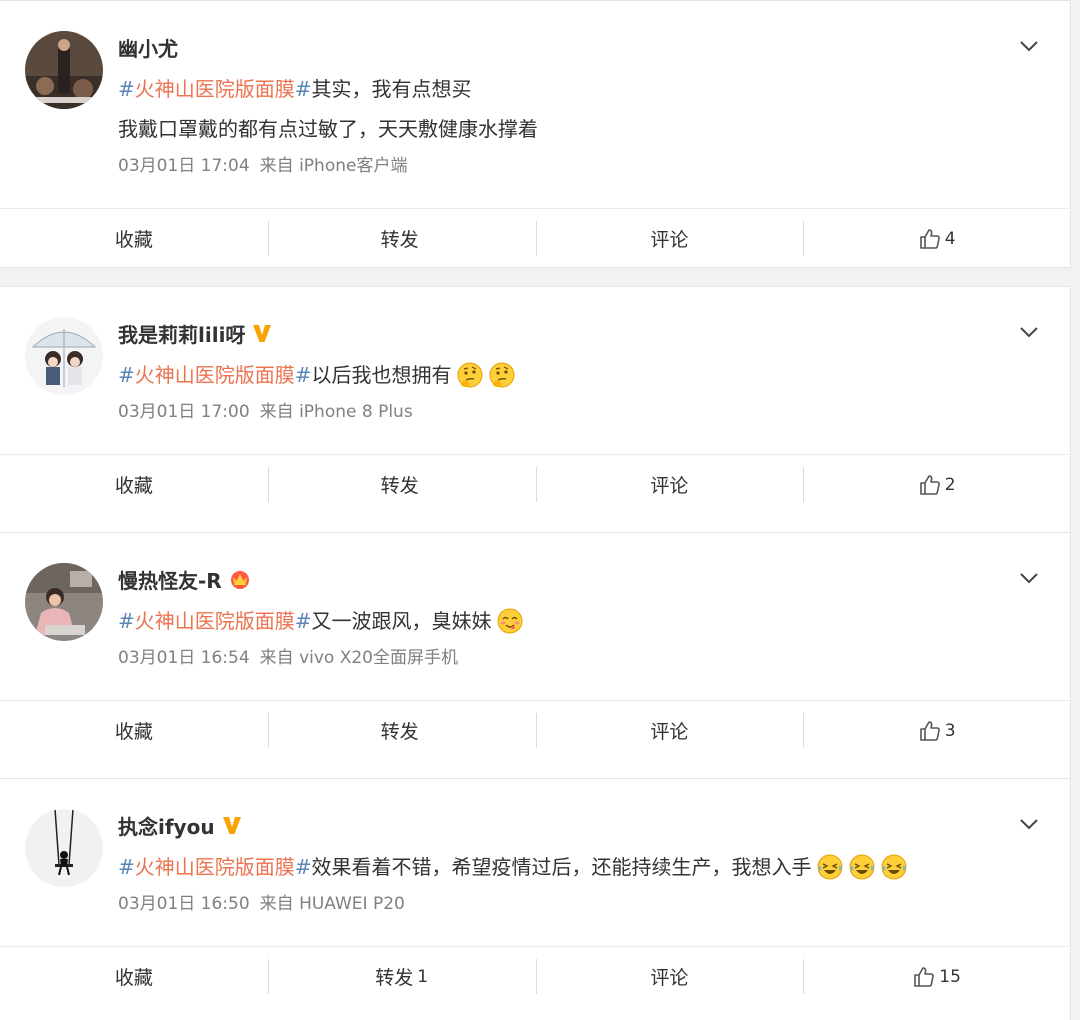 Image resolution: width=1080 pixels, height=1020 pixels. What do you see at coordinates (333, 166) in the screenshot?
I see `post-source: 来自 iPhone客户端` at bounding box center [333, 166].